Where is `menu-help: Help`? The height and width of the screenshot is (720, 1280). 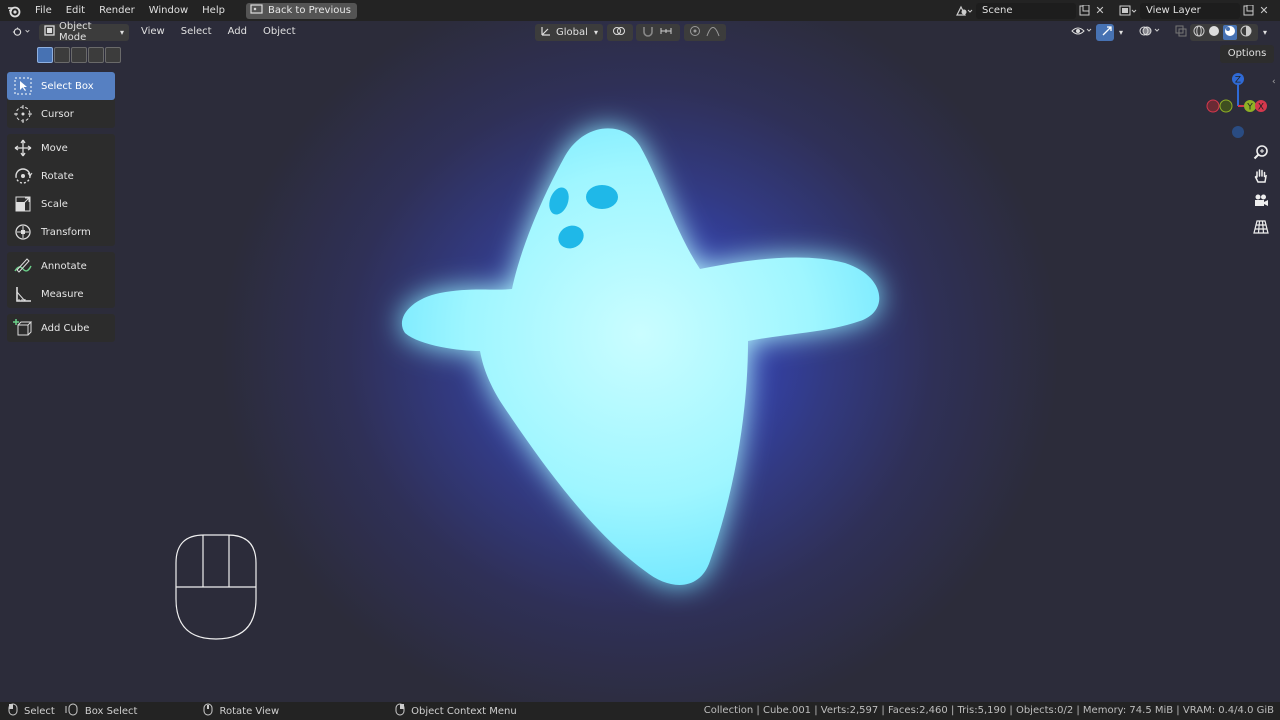 menu-help: Help is located at coordinates (213, 10).